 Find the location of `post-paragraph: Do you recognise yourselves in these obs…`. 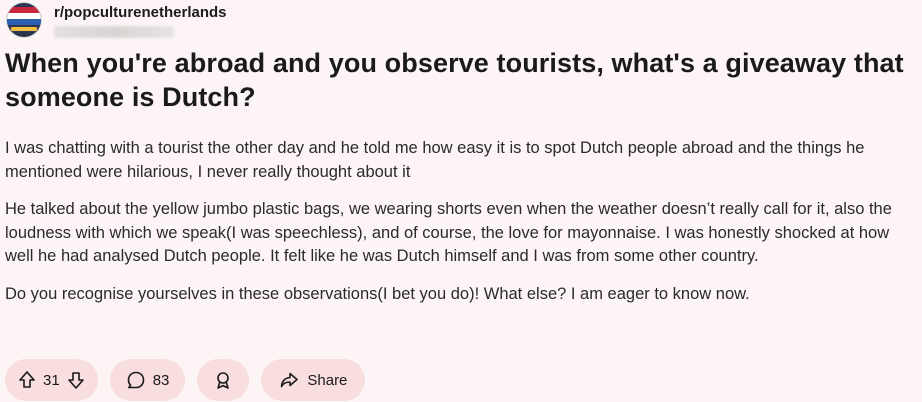

post-paragraph: Do you recognise yourselves in these obs… is located at coordinates (377, 293).